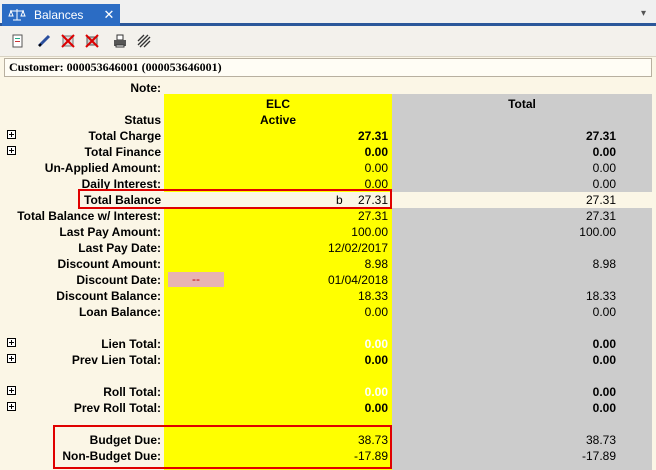 This screenshot has height=470, width=656. I want to click on stripe-icon, so click(144, 41).